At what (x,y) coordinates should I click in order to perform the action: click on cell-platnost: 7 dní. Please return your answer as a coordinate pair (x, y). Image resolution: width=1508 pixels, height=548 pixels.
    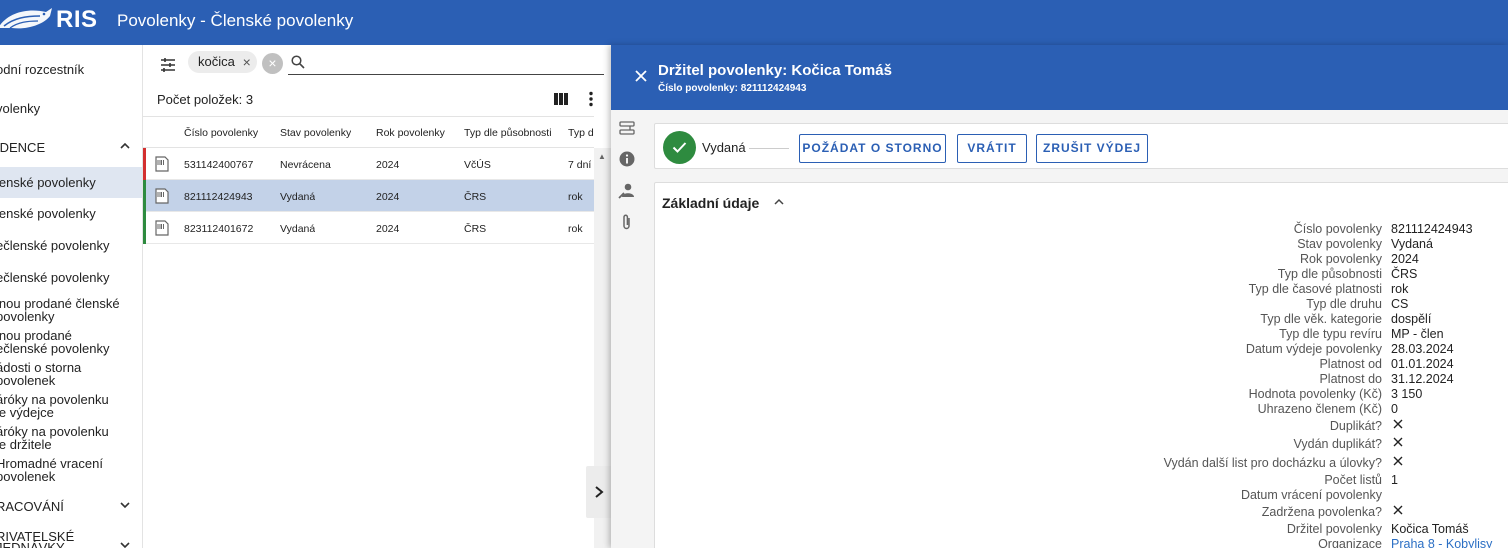
    Looking at the image, I should click on (580, 165).